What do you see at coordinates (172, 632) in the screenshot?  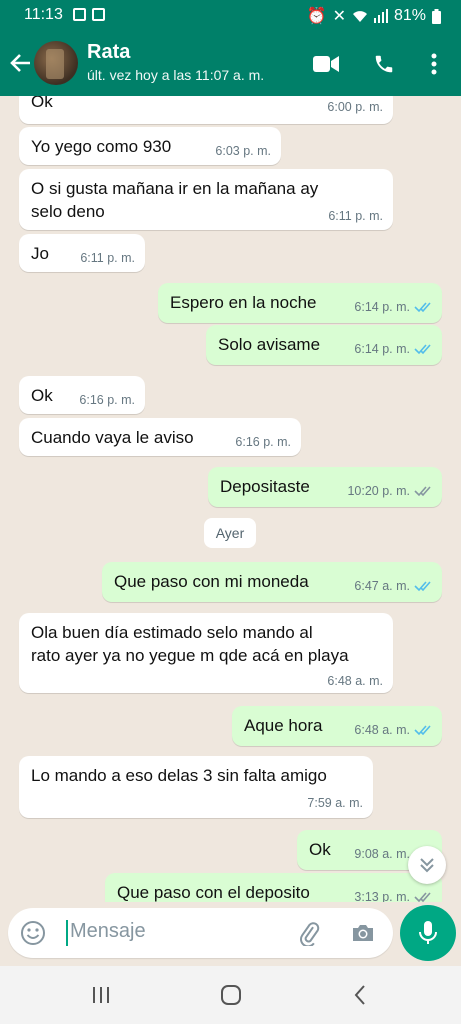 I see `message-text: Ola buen día estimado selo mando al` at bounding box center [172, 632].